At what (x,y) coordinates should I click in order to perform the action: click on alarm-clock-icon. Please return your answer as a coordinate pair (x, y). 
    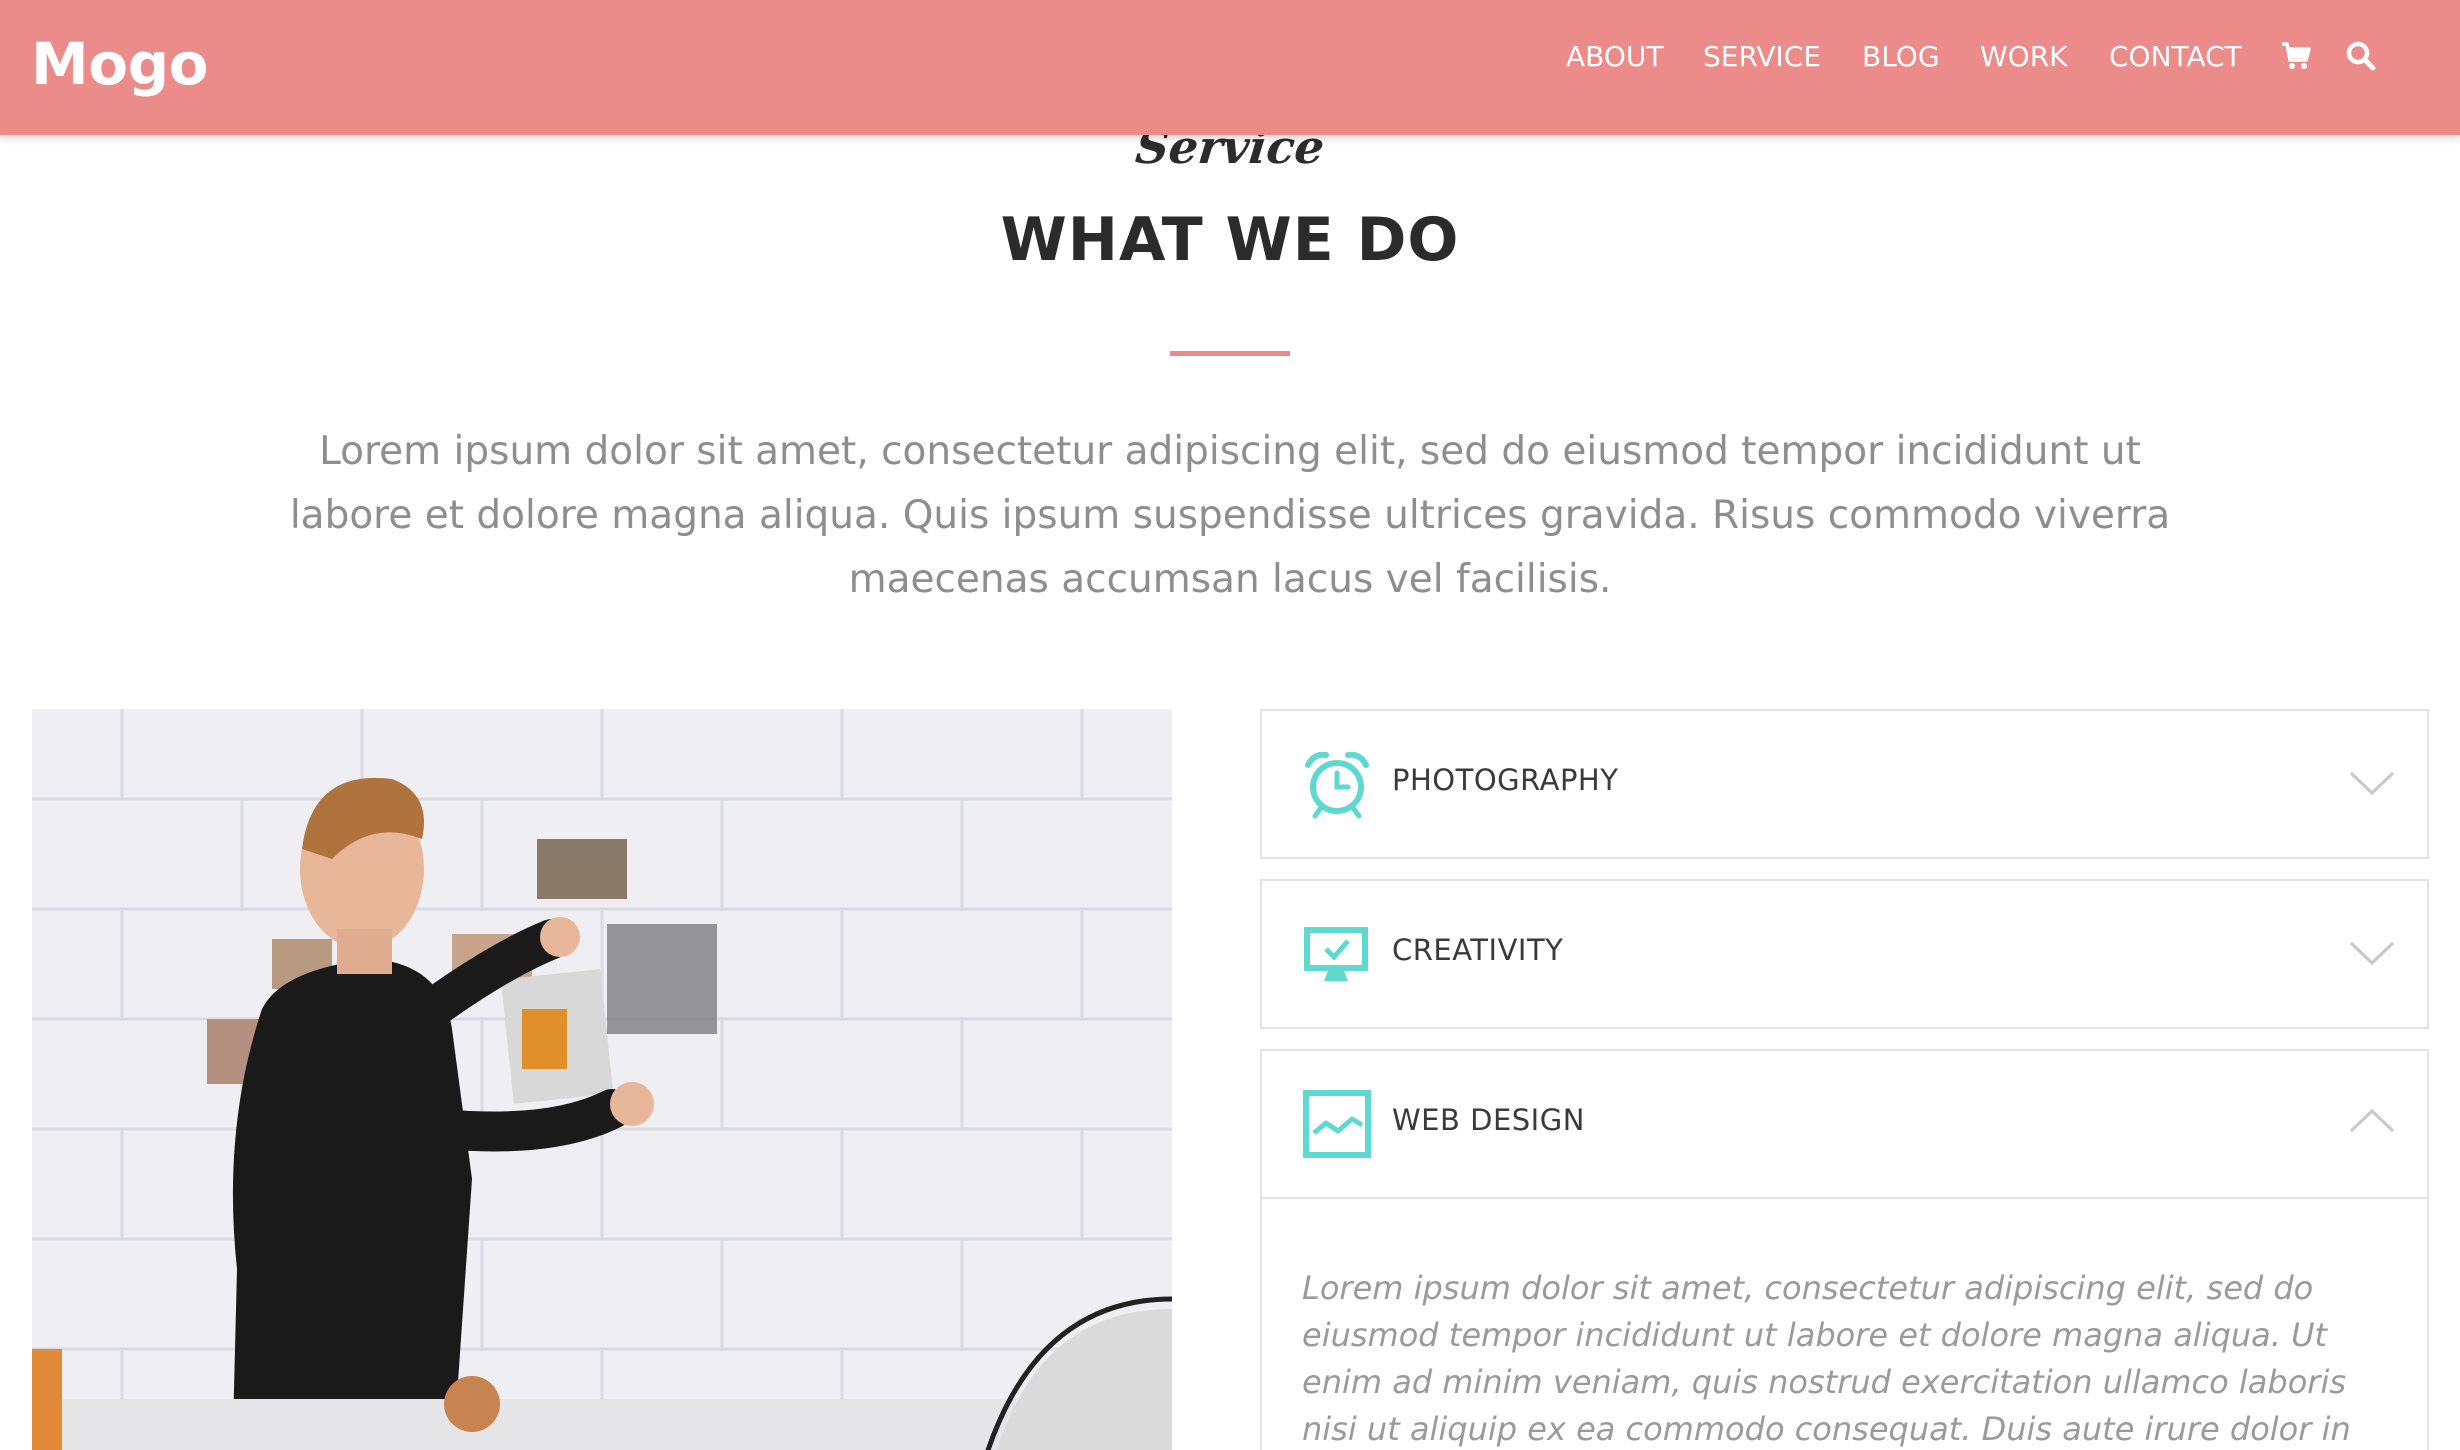
    Looking at the image, I should click on (1337, 785).